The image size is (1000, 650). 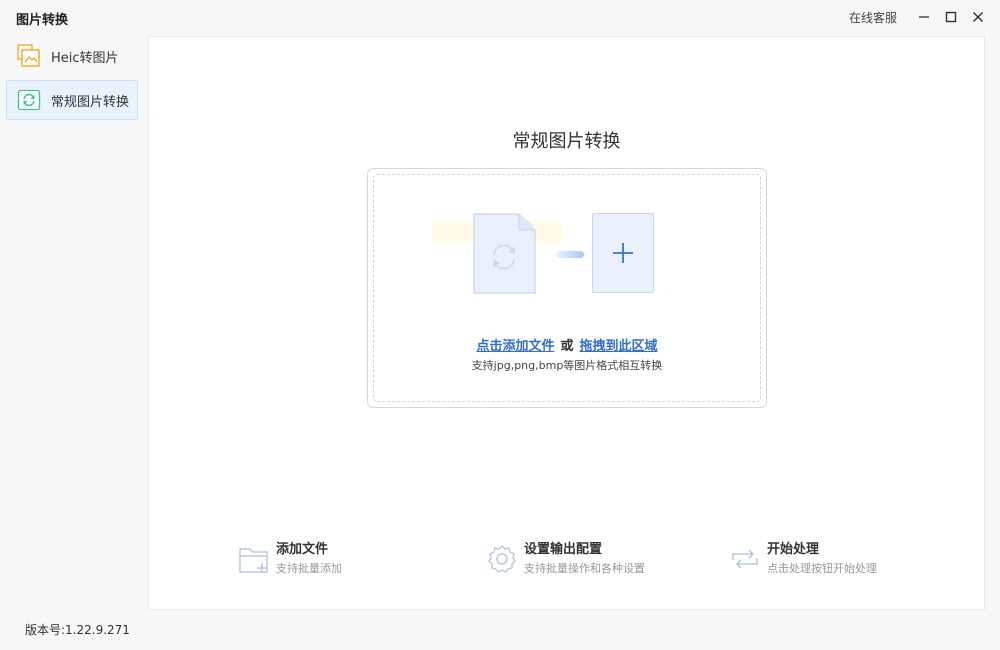 I want to click on add-file-tile, so click(x=623, y=253).